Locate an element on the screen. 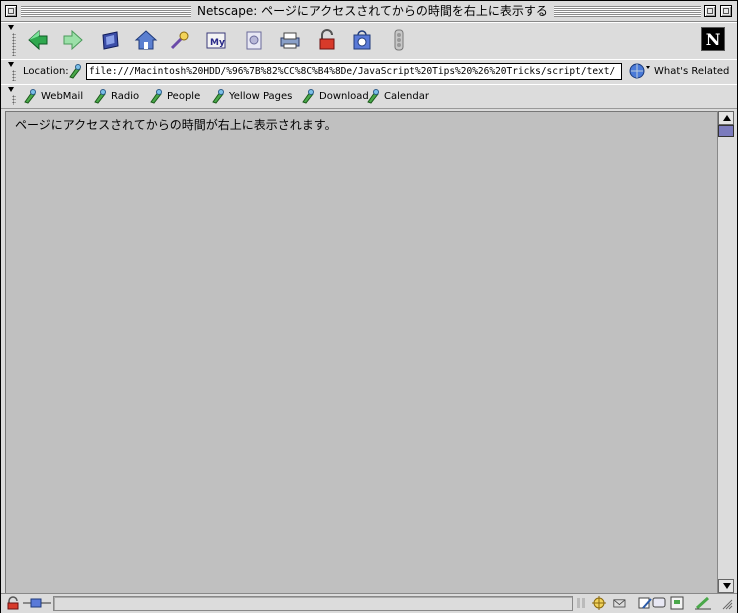 This screenshot has height=613, width=738. svg-text: My is located at coordinates (217, 43).